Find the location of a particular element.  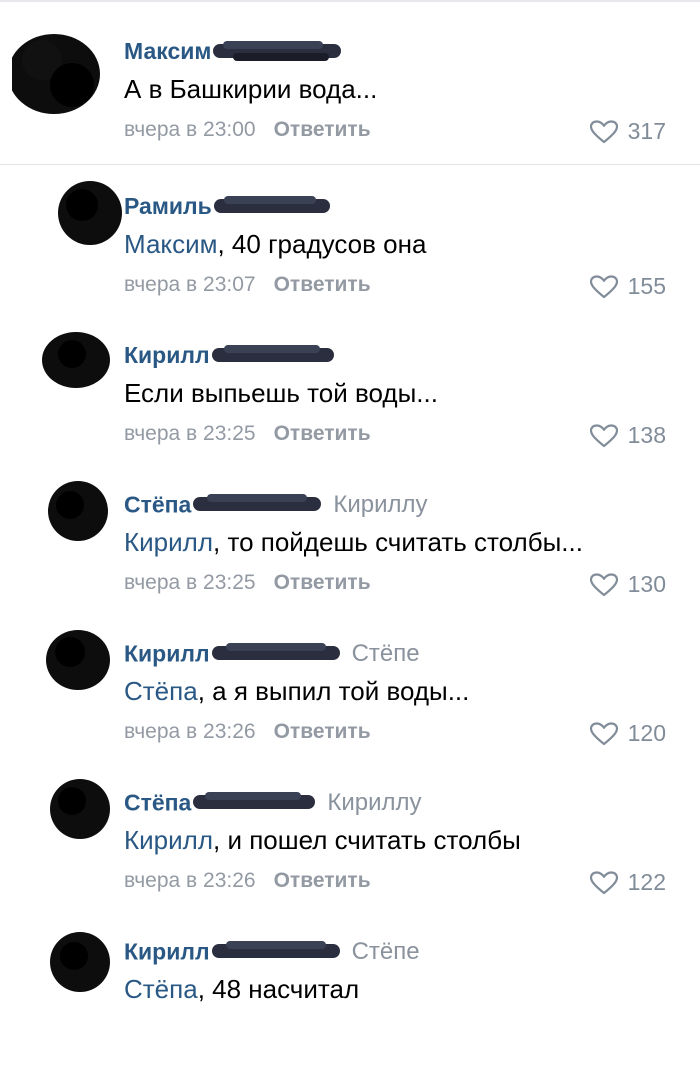

like-count: 317 is located at coordinates (646, 131).